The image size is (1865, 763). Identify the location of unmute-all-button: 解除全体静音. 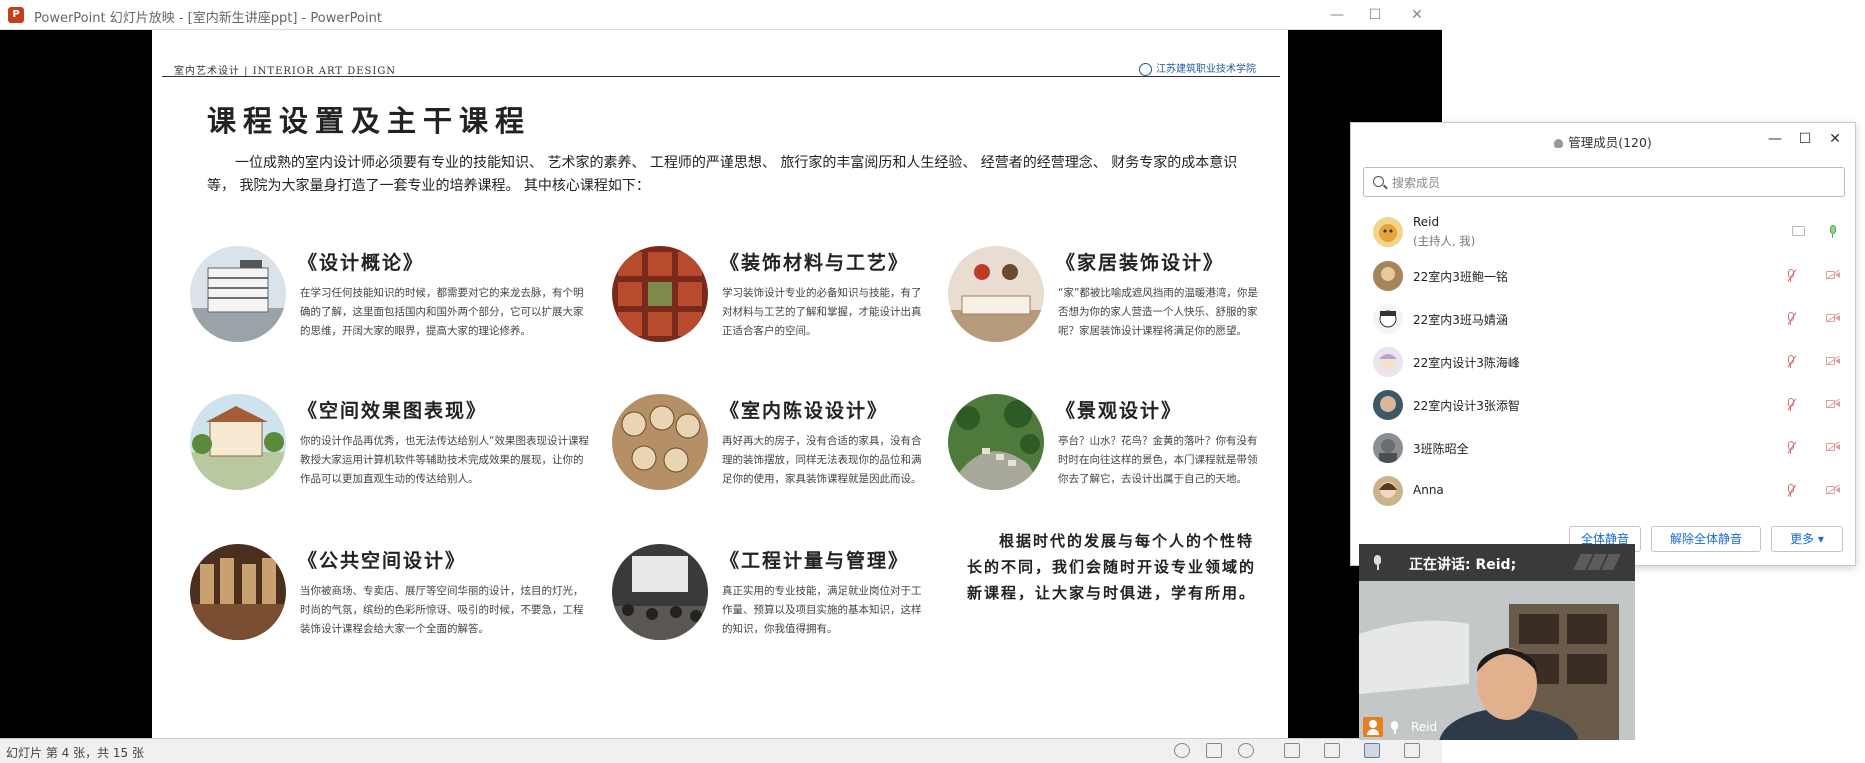
(1706, 539).